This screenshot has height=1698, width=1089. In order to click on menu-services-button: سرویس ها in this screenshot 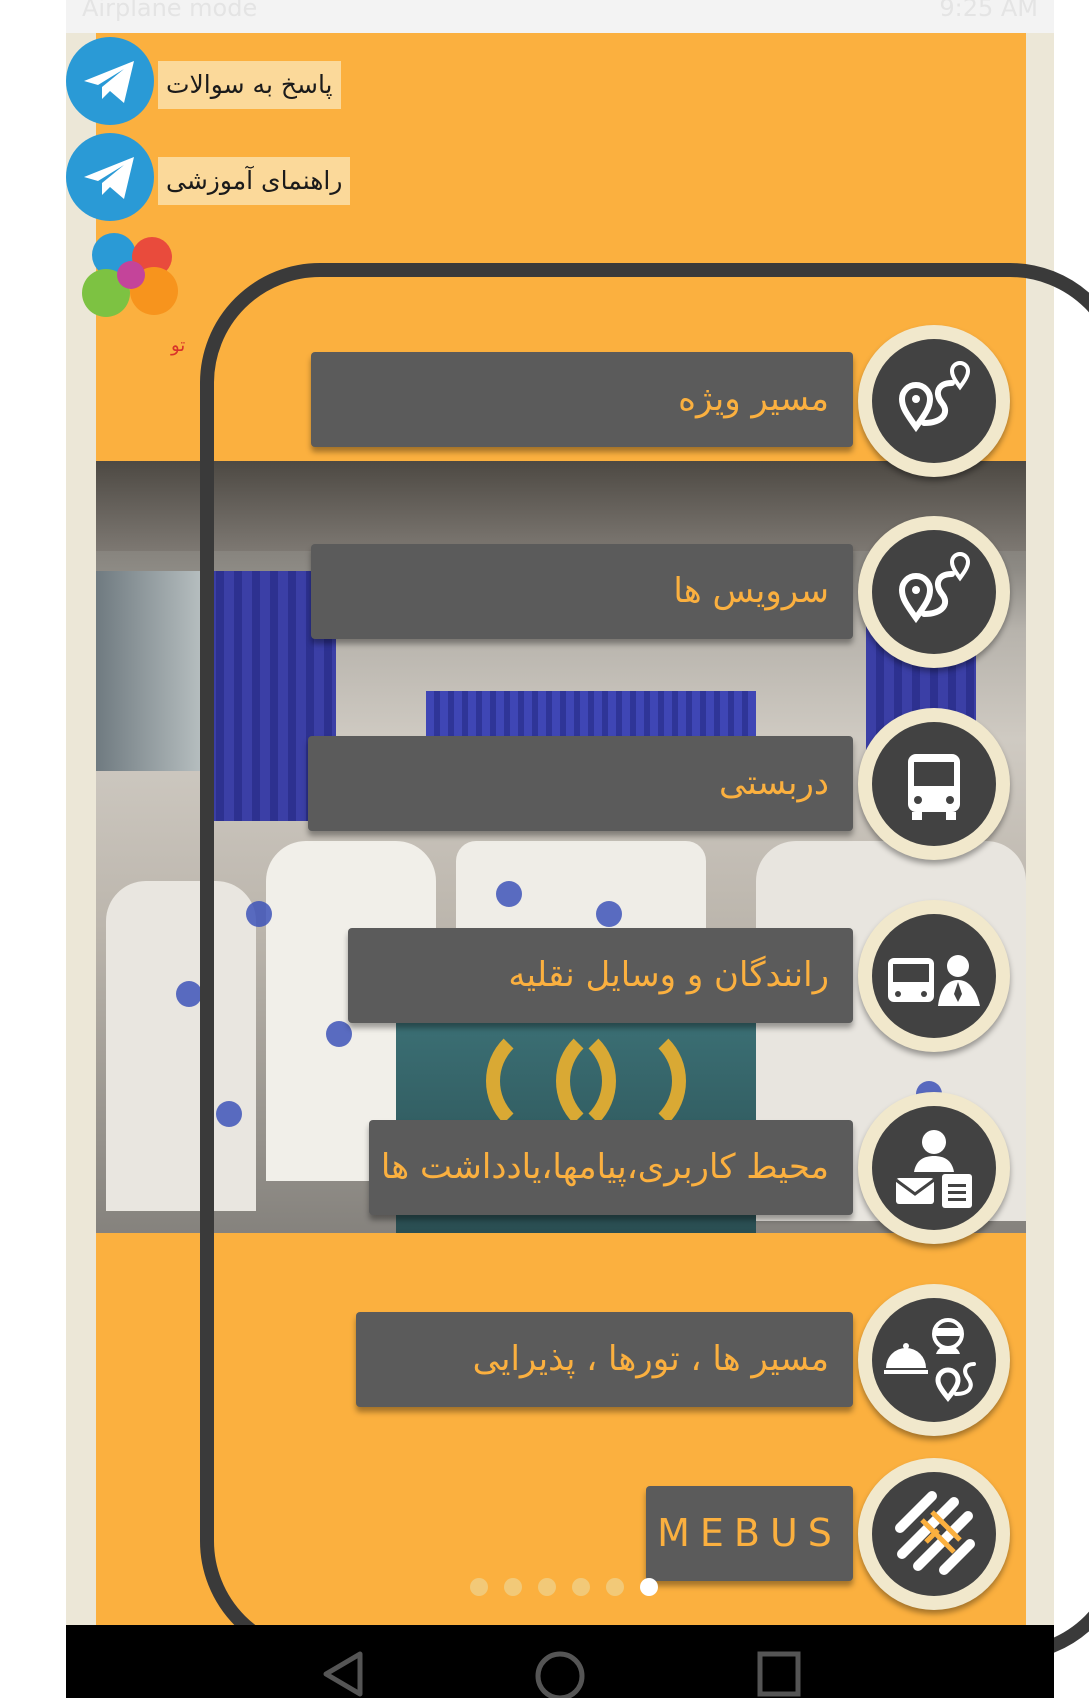, I will do `click(582, 591)`.